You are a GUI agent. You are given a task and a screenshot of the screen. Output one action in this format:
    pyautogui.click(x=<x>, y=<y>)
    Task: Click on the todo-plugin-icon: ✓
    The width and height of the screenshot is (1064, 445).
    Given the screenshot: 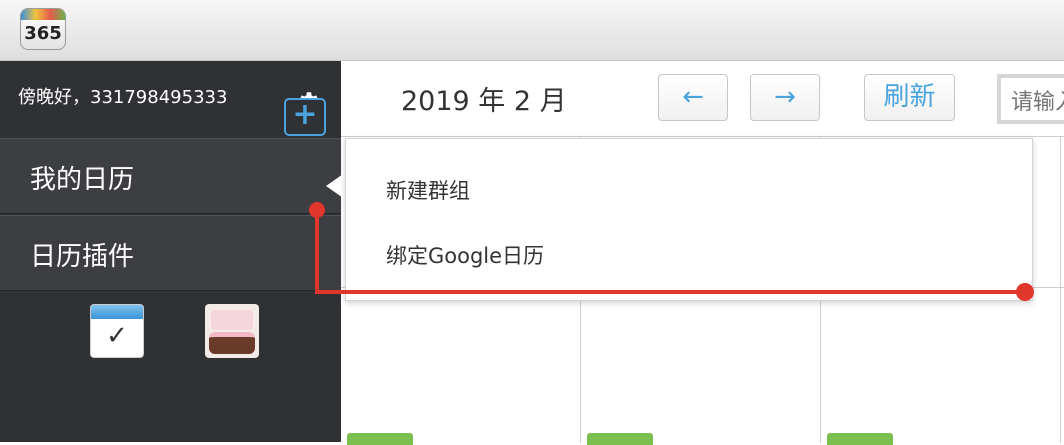 What is the action you would take?
    pyautogui.click(x=117, y=331)
    